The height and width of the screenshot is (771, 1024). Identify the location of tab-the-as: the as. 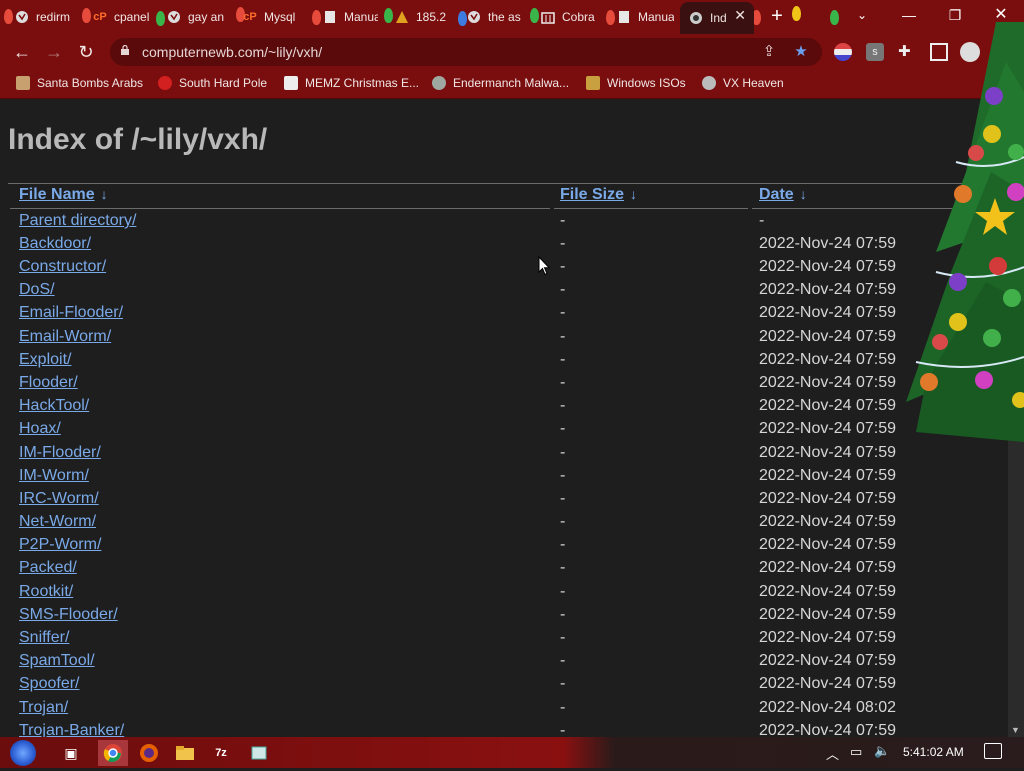
(497, 17).